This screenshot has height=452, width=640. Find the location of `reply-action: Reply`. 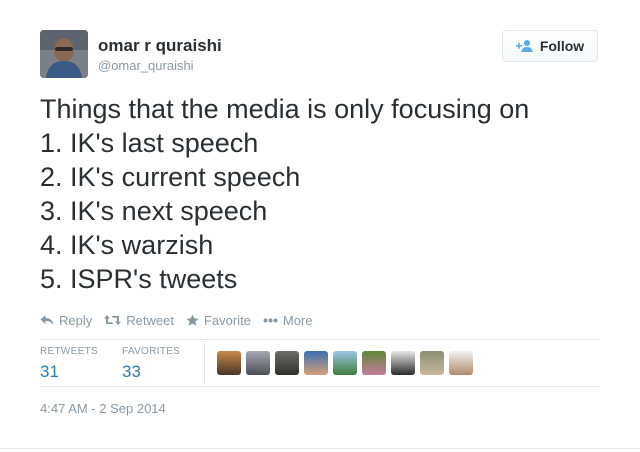

reply-action: Reply is located at coordinates (66, 320).